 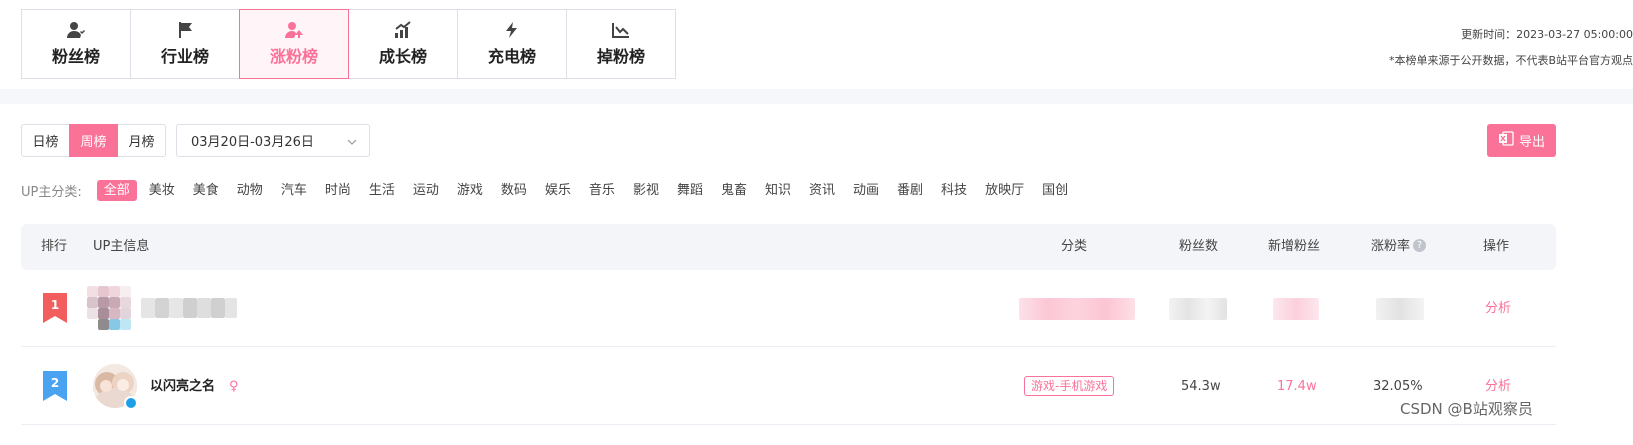 What do you see at coordinates (294, 44) in the screenshot?
I see `tab-fan-growth: 涨粉榜` at bounding box center [294, 44].